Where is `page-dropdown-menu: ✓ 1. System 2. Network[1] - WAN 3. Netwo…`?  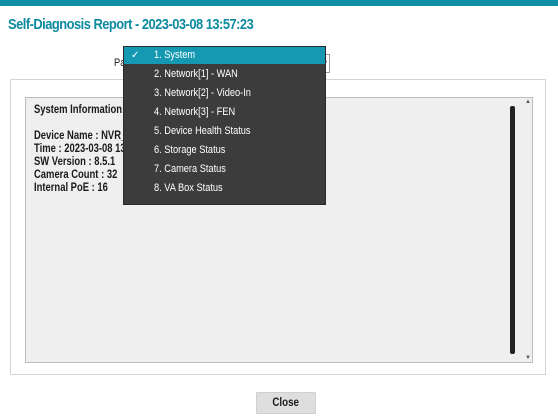
page-dropdown-menu: ✓ 1. System 2. Network[1] - WAN 3. Netwo… is located at coordinates (224, 125).